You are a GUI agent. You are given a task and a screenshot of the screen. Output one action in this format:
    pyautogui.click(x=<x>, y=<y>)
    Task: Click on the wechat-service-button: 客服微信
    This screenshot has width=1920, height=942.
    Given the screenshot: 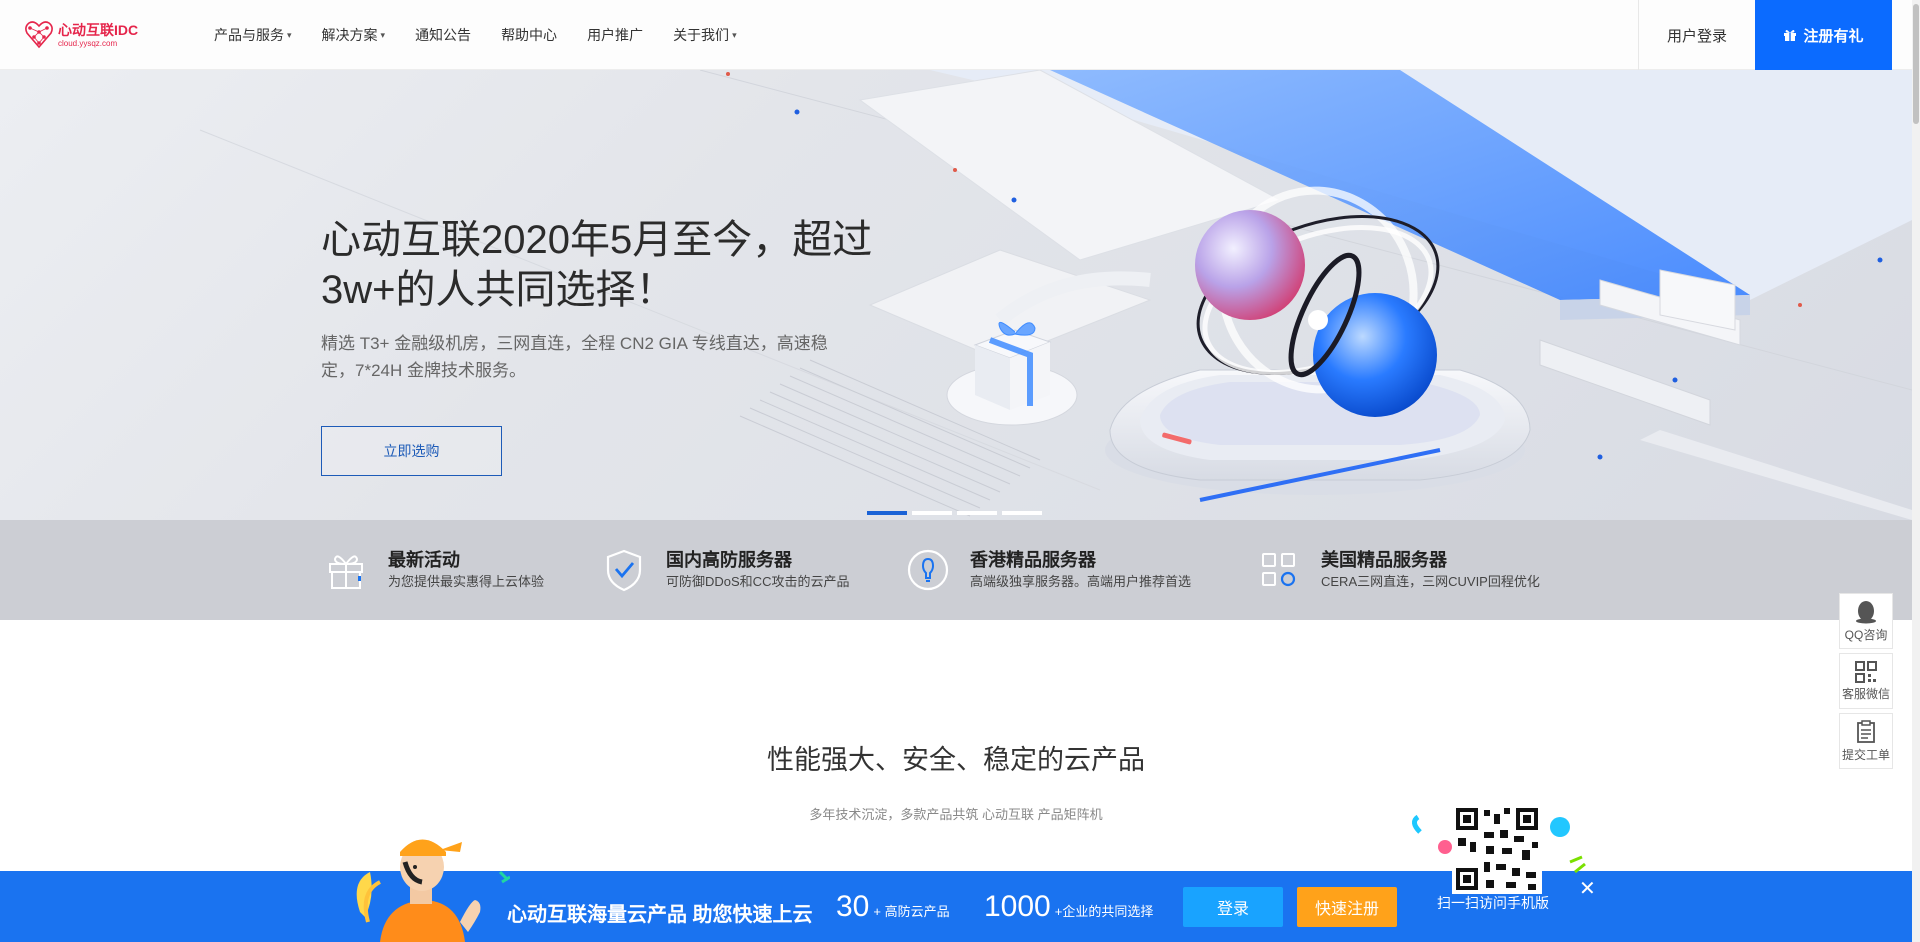 What is the action you would take?
    pyautogui.click(x=1866, y=681)
    